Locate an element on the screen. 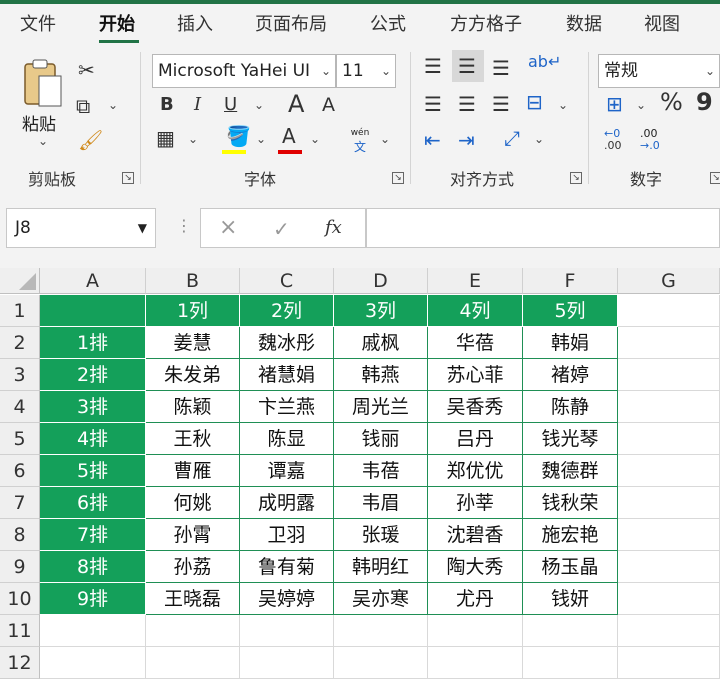  name-cell: 郑优优 is located at coordinates (475, 471).